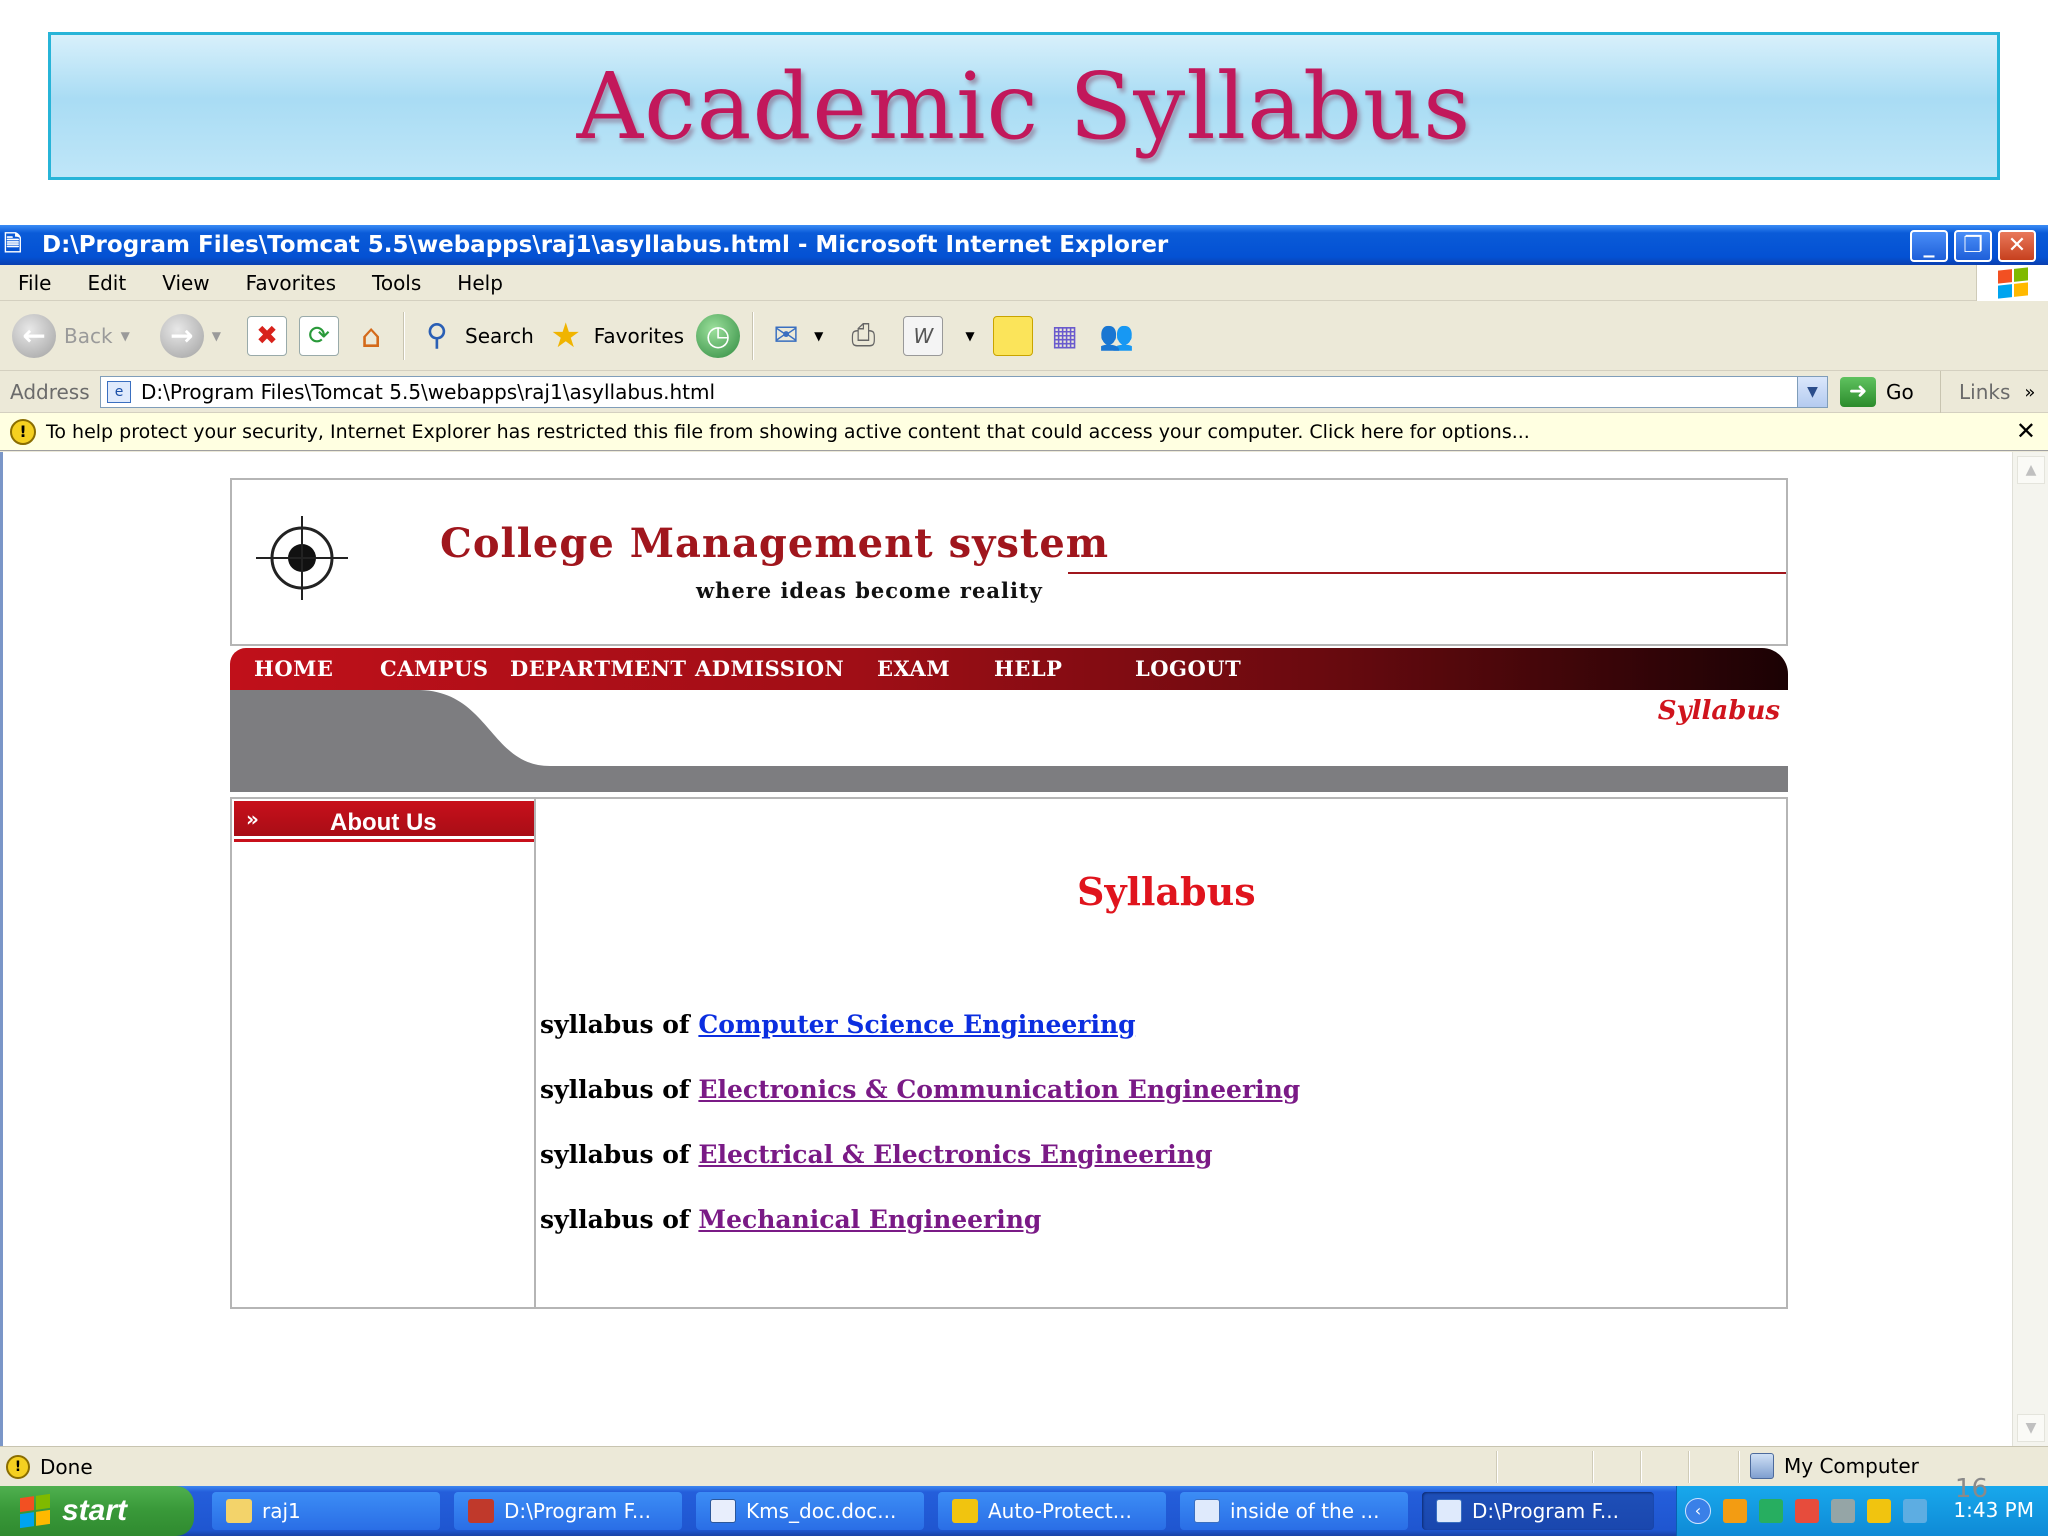  Describe the element at coordinates (1718, 711) in the screenshot. I see `section-tag: Syllabus` at that location.